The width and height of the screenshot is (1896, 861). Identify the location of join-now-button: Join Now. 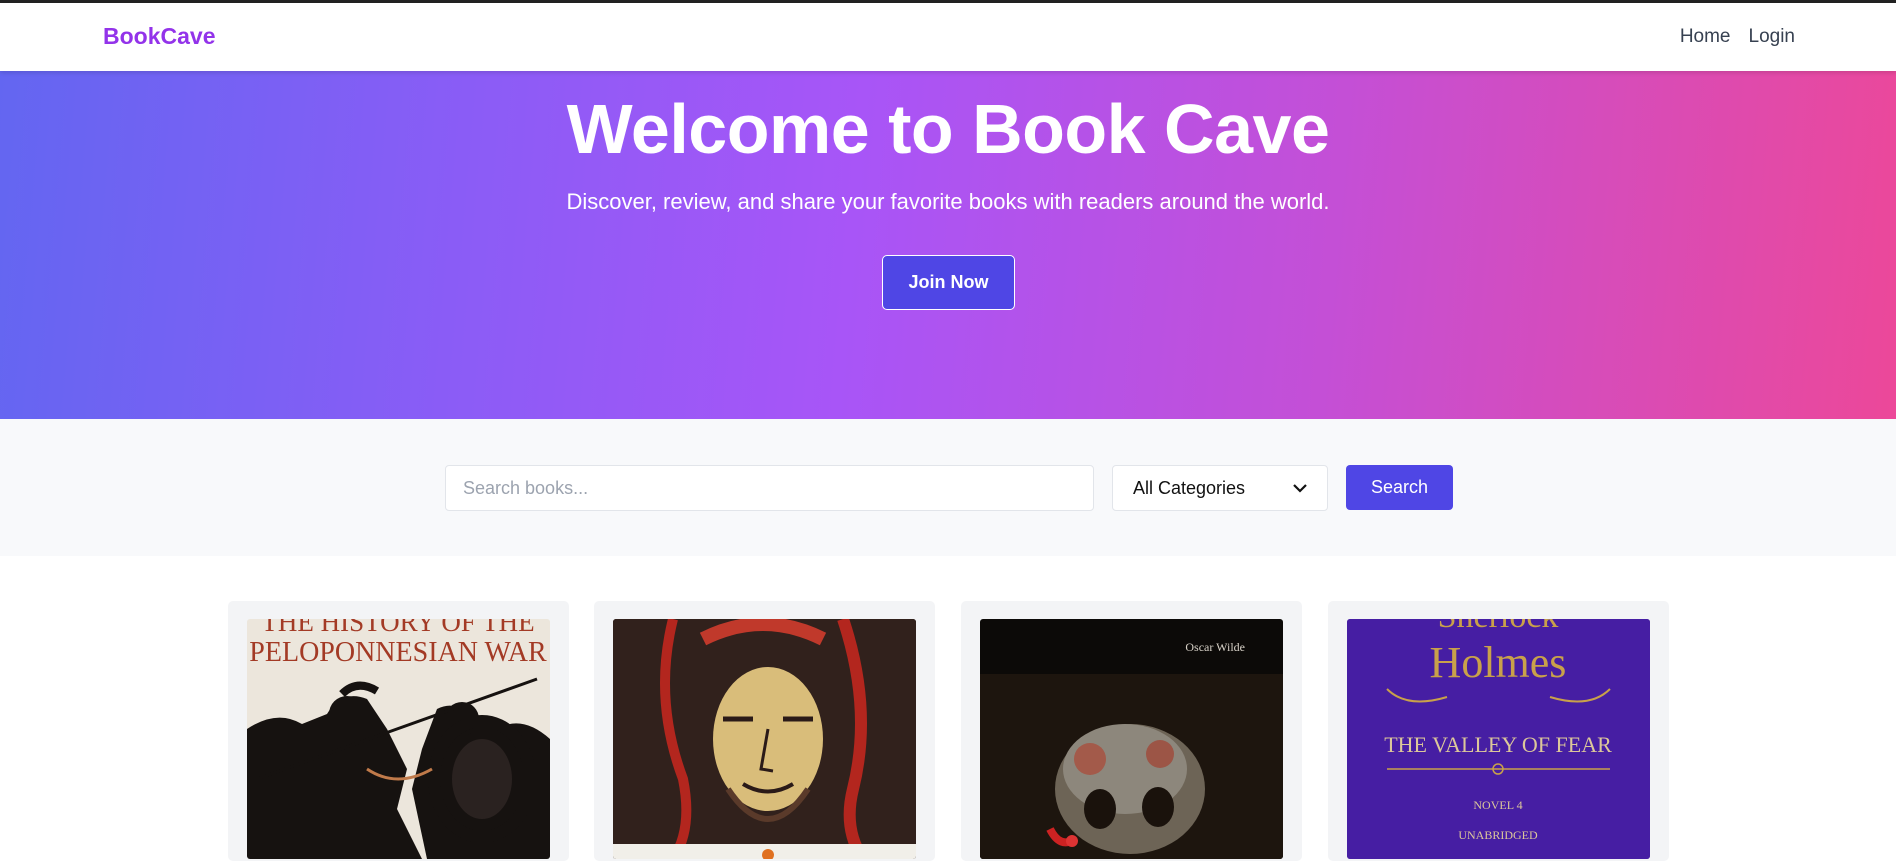
(948, 282).